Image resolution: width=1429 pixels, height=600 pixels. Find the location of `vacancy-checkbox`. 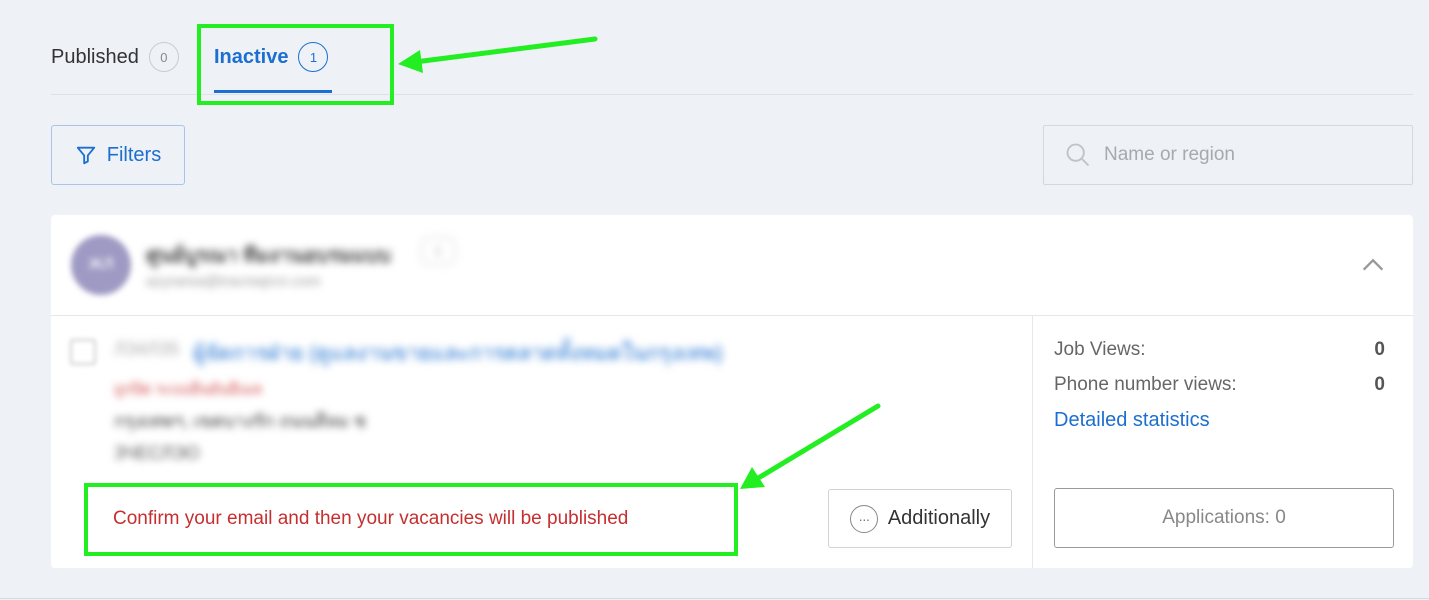

vacancy-checkbox is located at coordinates (83, 352).